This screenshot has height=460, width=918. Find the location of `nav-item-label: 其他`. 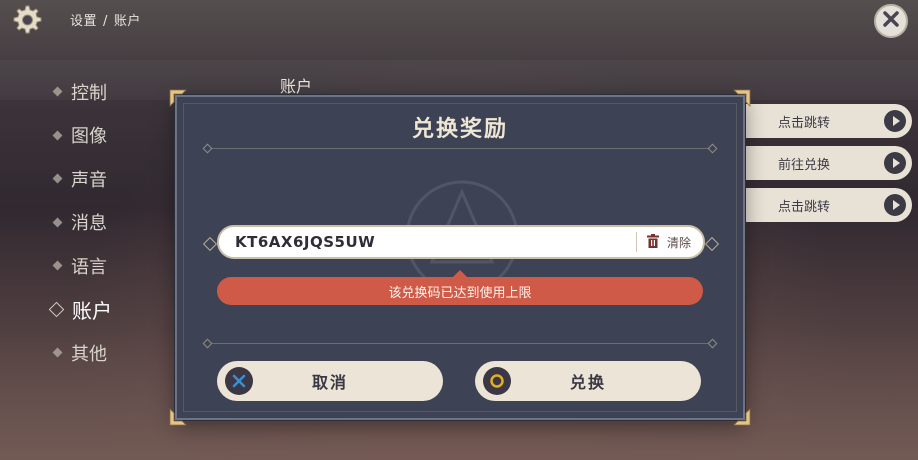

nav-item-label: 其他 is located at coordinates (89, 354).